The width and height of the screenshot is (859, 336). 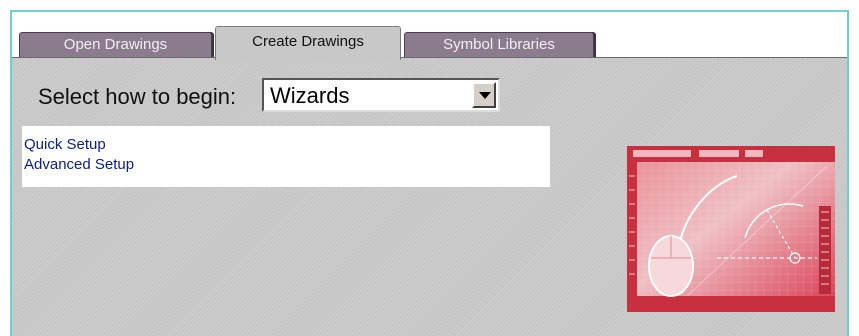 What do you see at coordinates (115, 45) in the screenshot?
I see `tab-open-drawings: Open Drawings` at bounding box center [115, 45].